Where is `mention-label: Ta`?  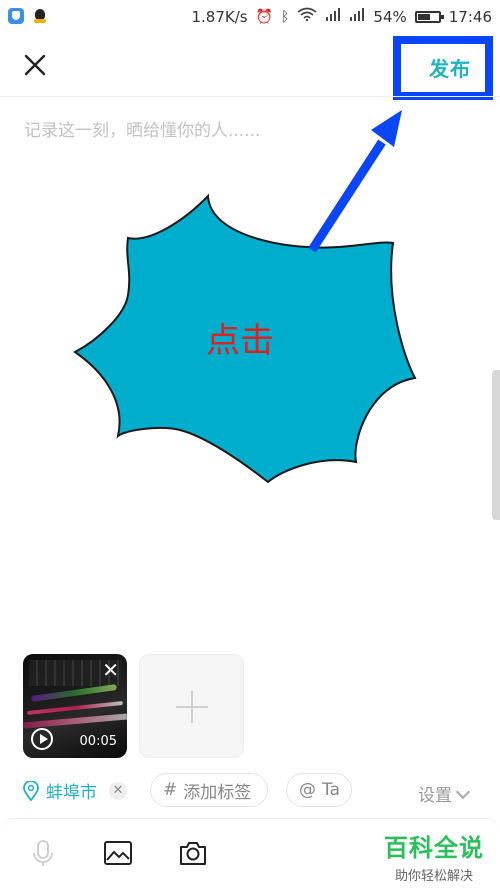
mention-label: Ta is located at coordinates (331, 790).